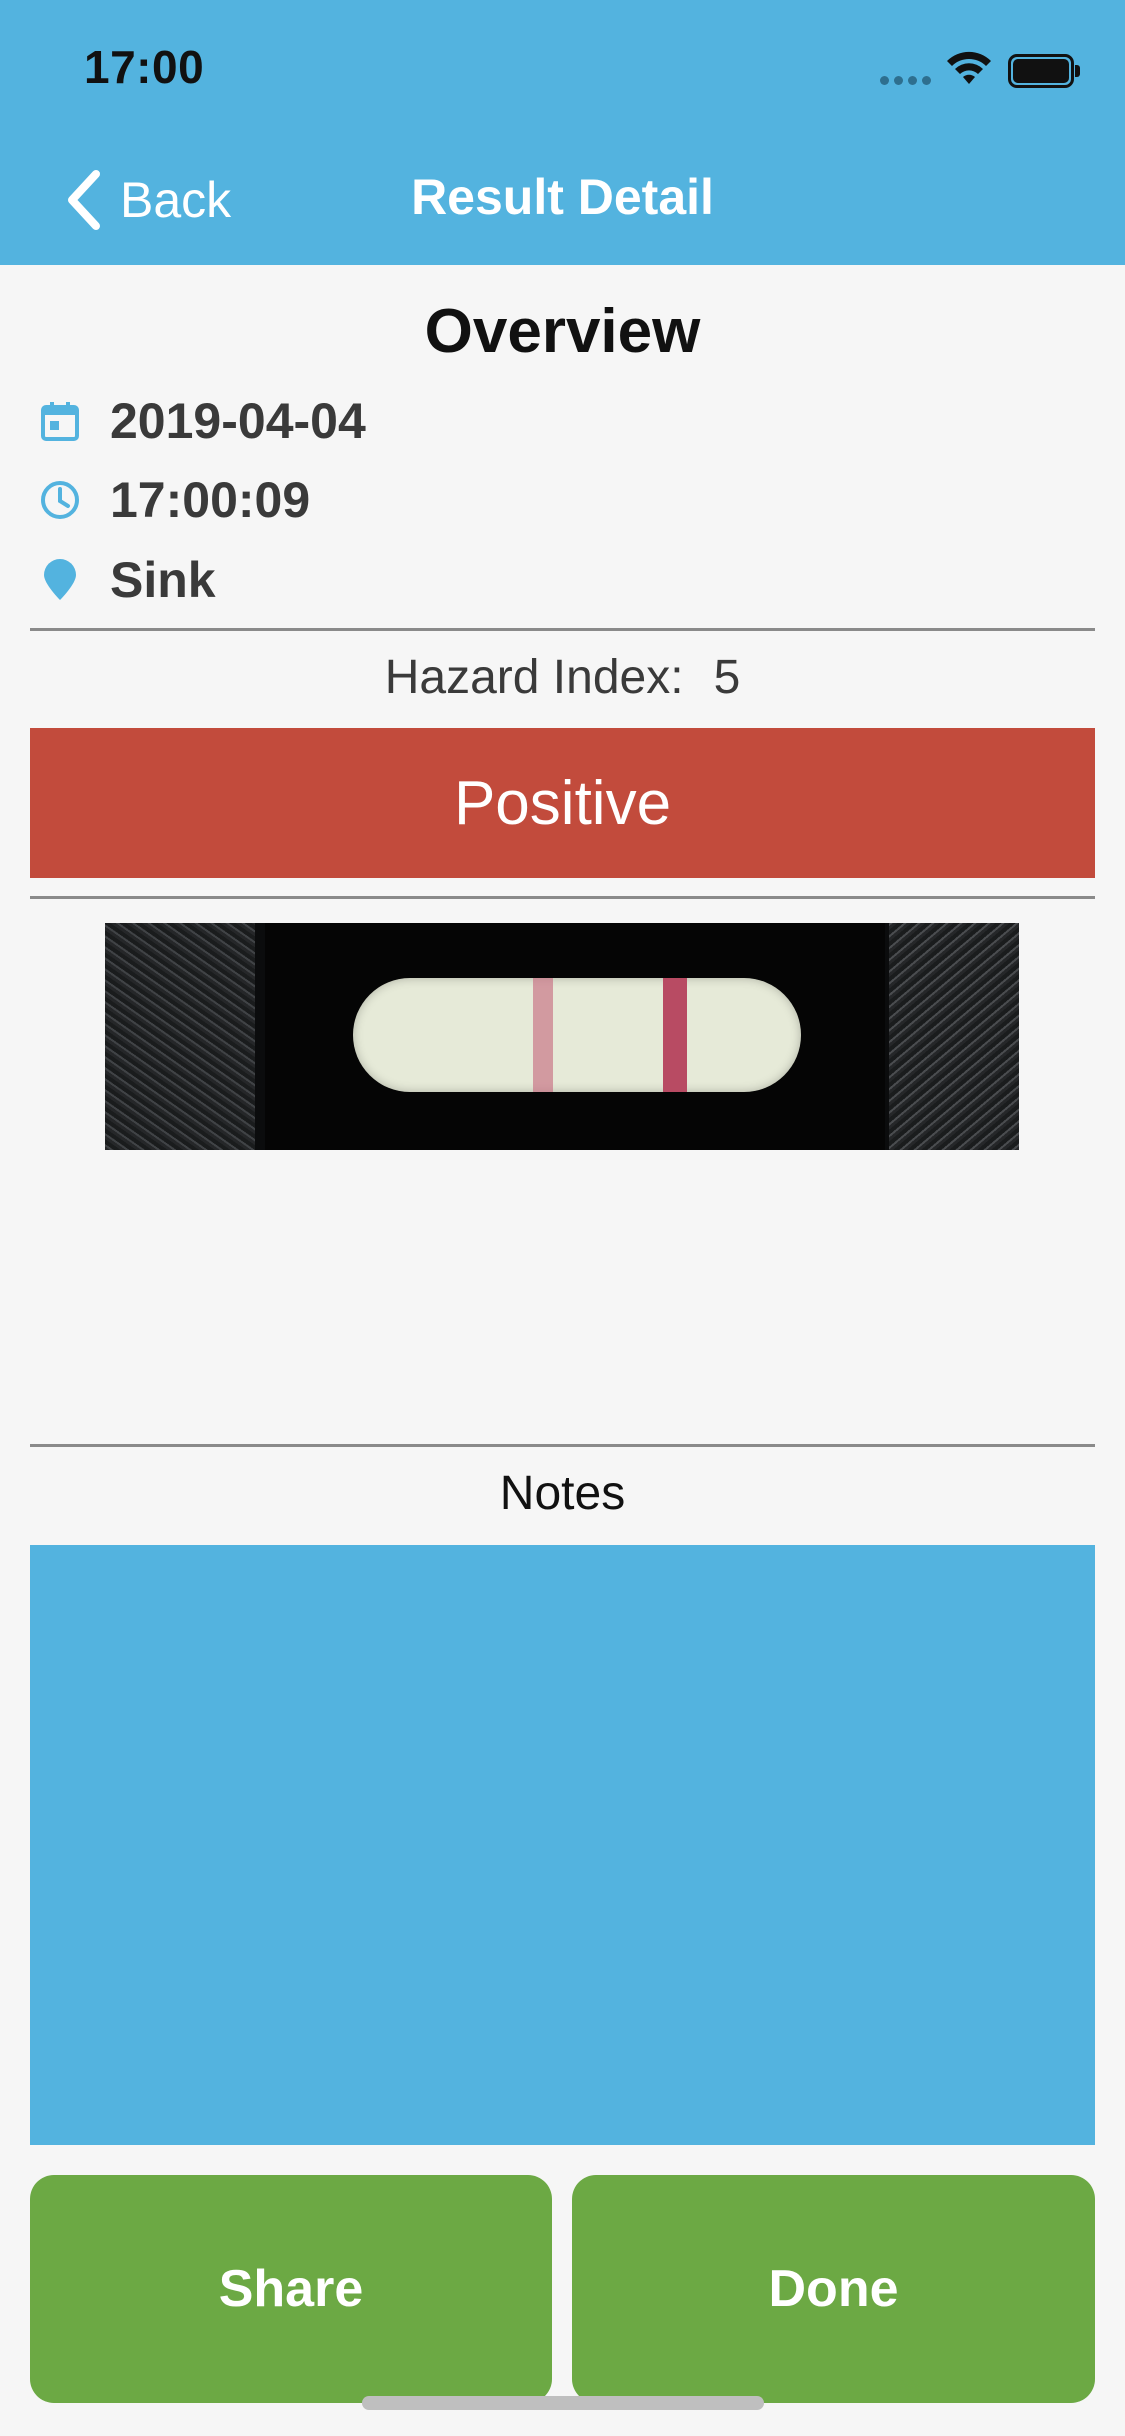  I want to click on result-date: 2019-04-04, so click(238, 421).